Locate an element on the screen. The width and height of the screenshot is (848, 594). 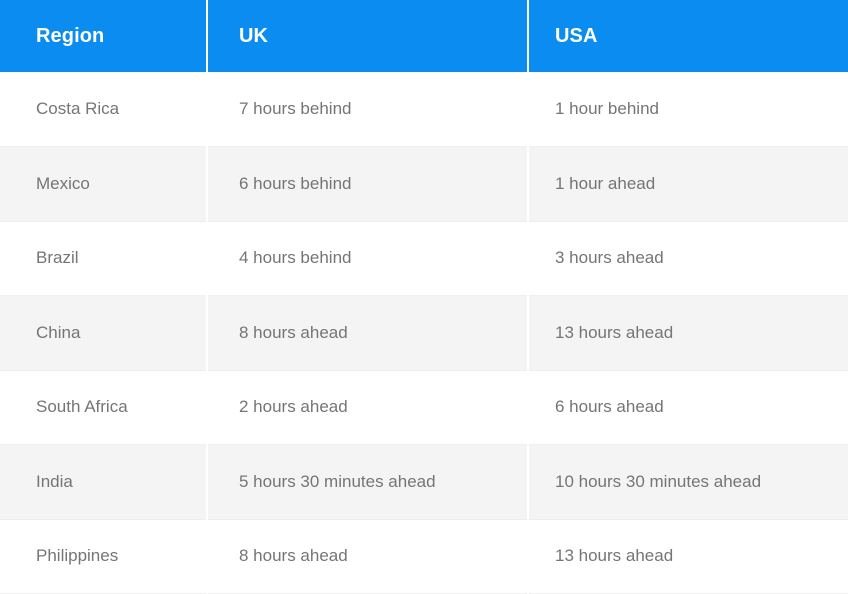
cell-usa-offset: 6 hours ahead is located at coordinates (688, 407).